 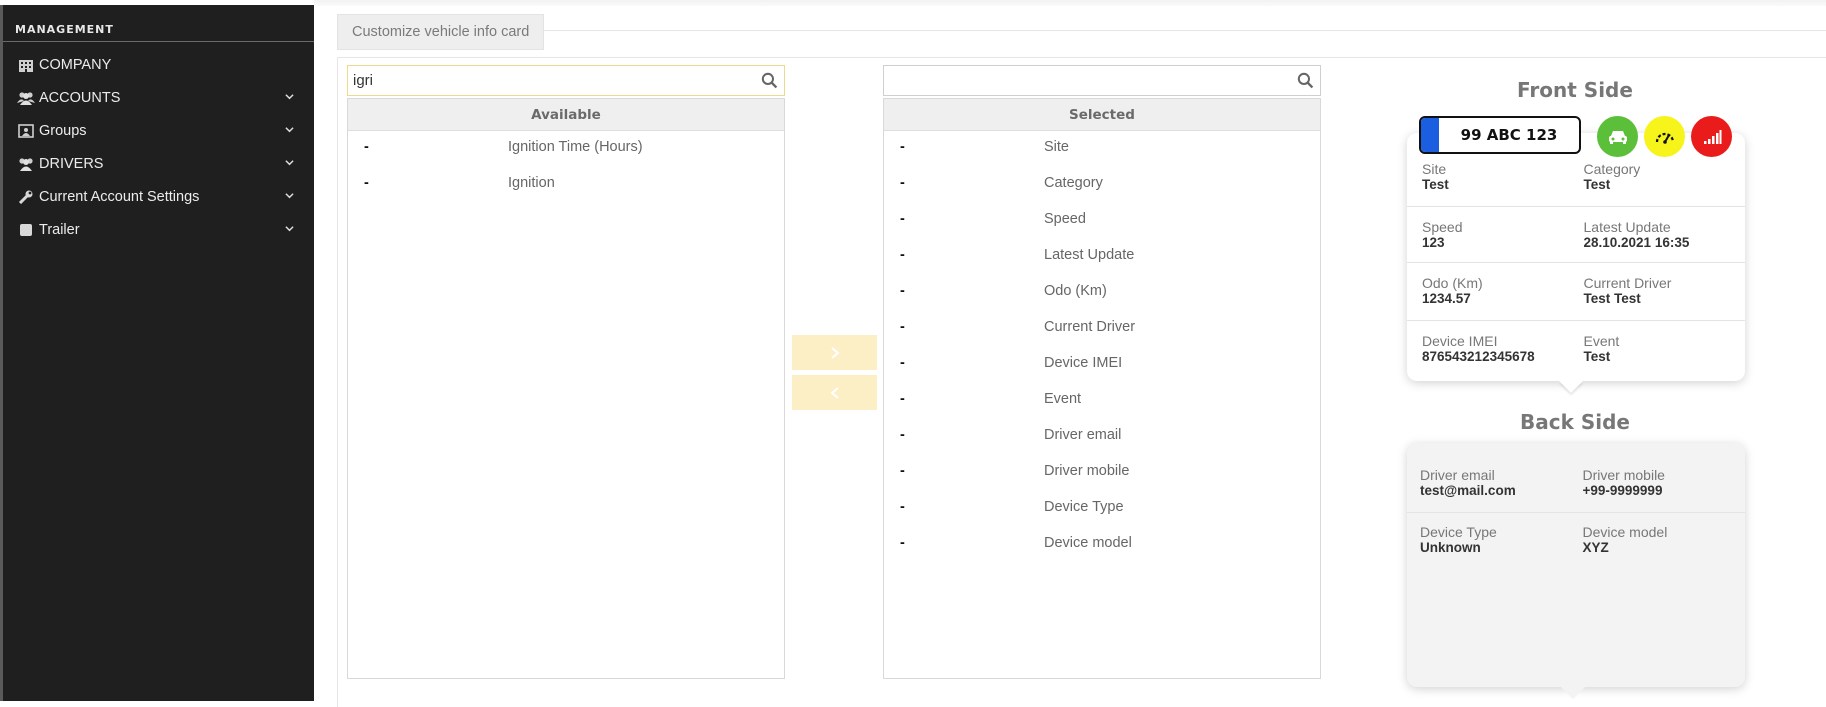 I want to click on move-right-button, so click(x=834, y=352).